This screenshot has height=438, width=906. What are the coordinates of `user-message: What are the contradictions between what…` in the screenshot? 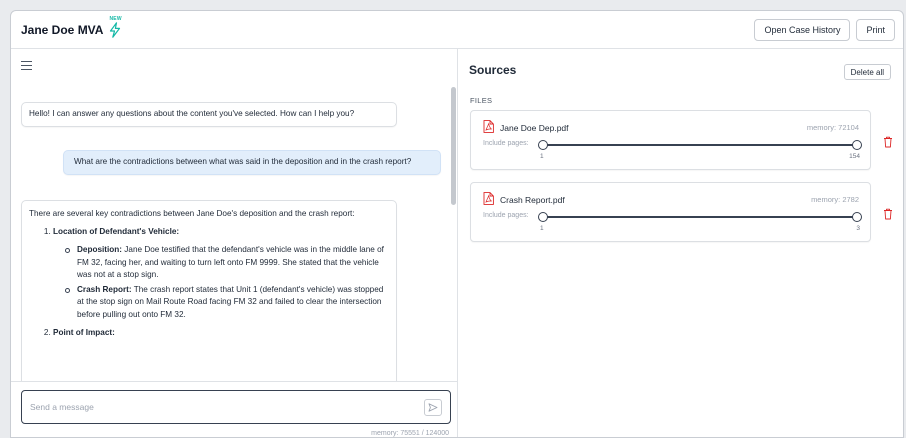 It's located at (252, 162).